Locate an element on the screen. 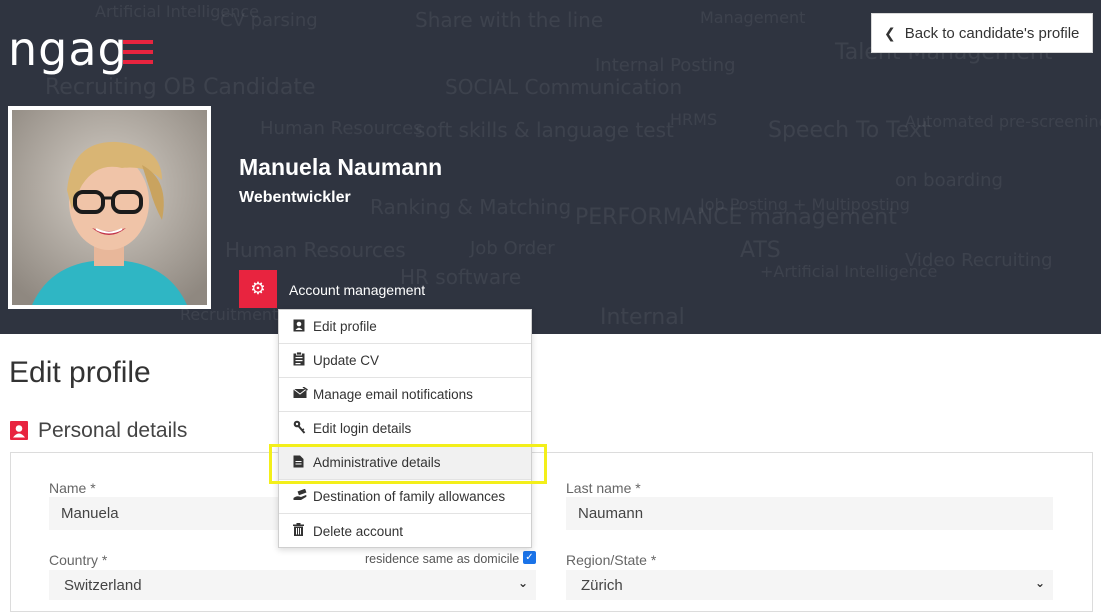 The width and height of the screenshot is (1101, 612). menu-item-edit-profile: Edit profile is located at coordinates (405, 327).